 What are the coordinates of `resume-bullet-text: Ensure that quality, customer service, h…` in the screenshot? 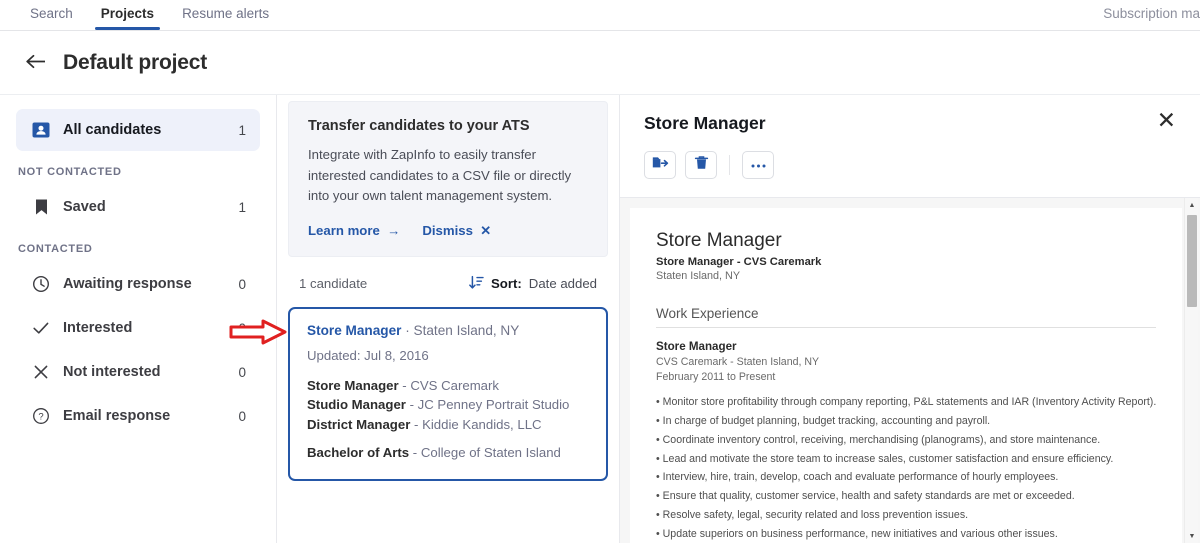 It's located at (868, 496).